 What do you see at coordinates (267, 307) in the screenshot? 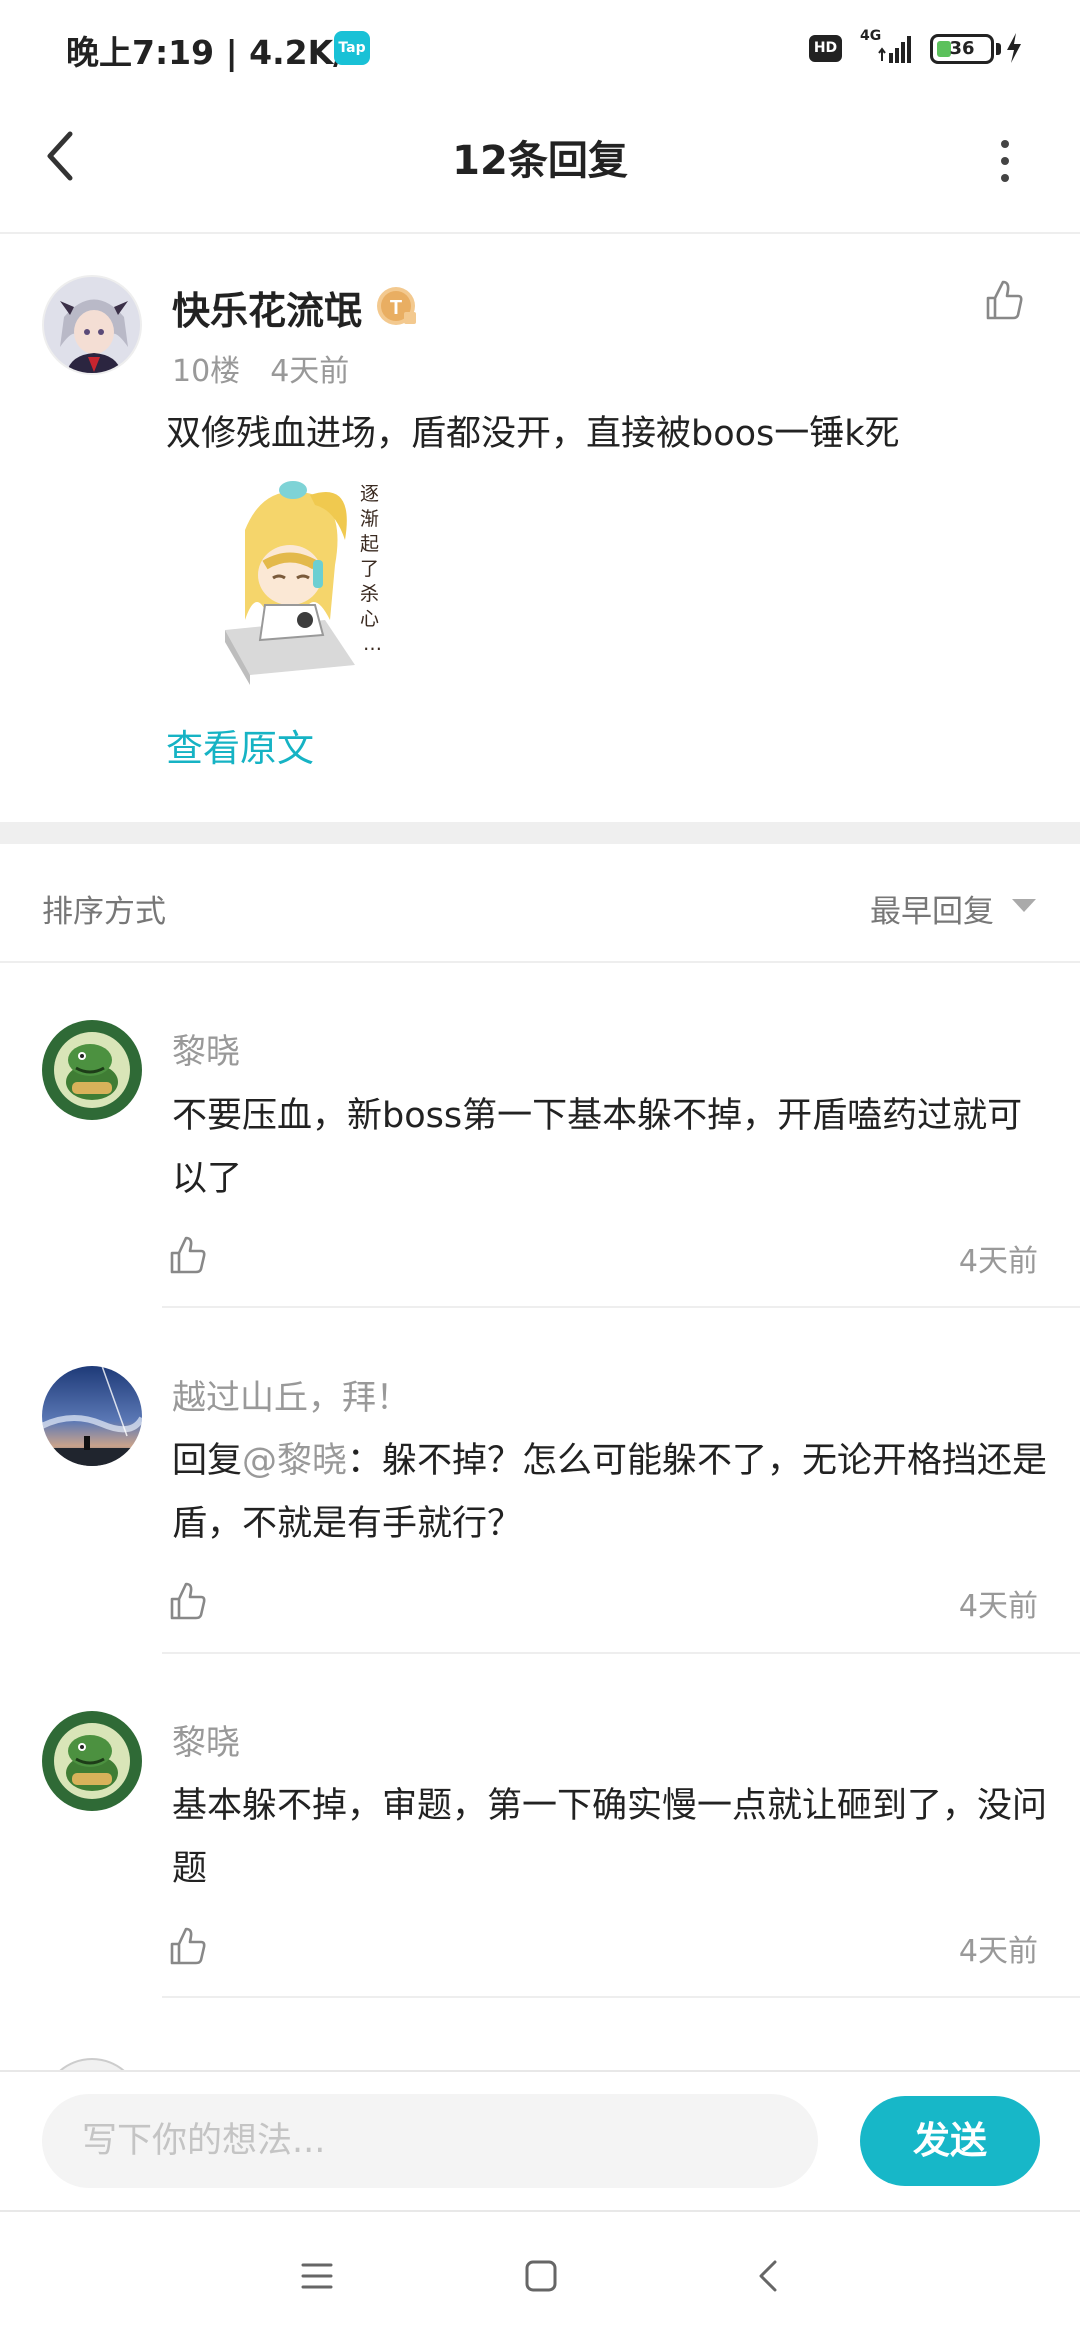
I see `author-name: 快乐花流氓` at bounding box center [267, 307].